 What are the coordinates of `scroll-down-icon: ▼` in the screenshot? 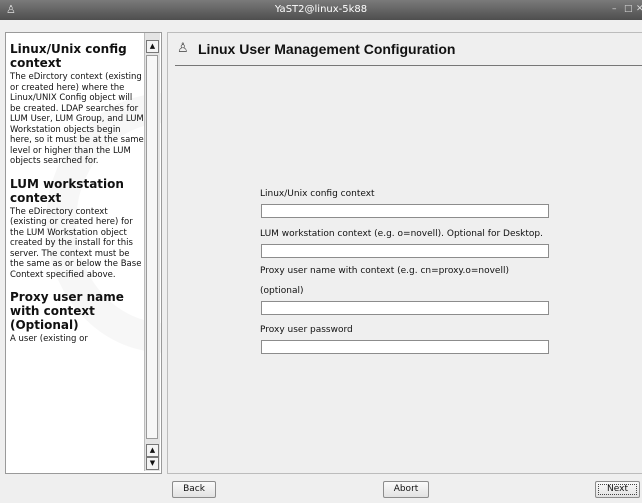 It's located at (152, 463).